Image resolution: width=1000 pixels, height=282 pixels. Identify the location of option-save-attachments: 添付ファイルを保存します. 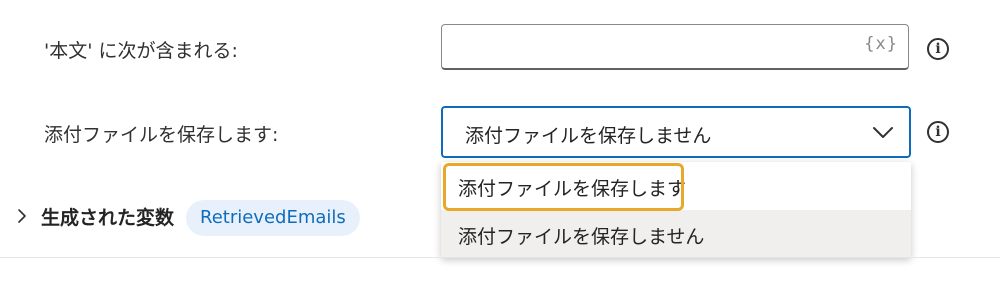
(676, 186).